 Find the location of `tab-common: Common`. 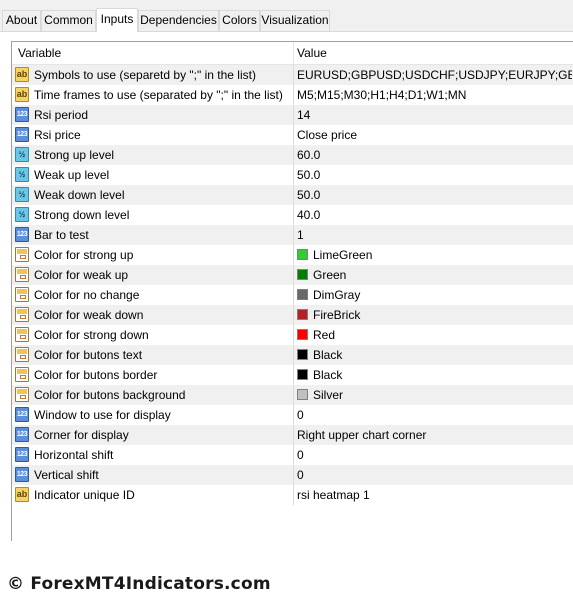

tab-common: Common is located at coordinates (68, 20).